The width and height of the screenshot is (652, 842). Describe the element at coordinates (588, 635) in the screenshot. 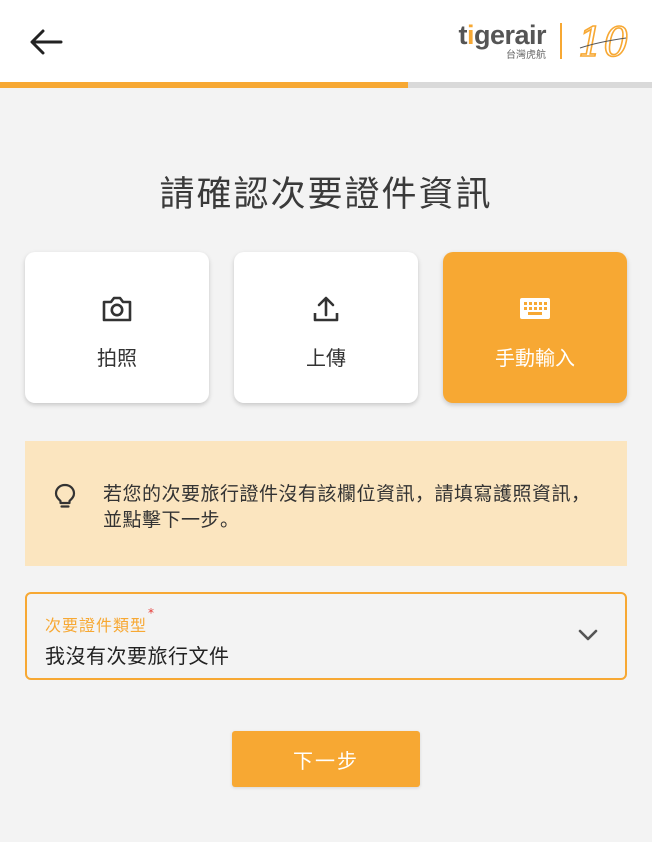

I see `chevron-down-icon` at that location.